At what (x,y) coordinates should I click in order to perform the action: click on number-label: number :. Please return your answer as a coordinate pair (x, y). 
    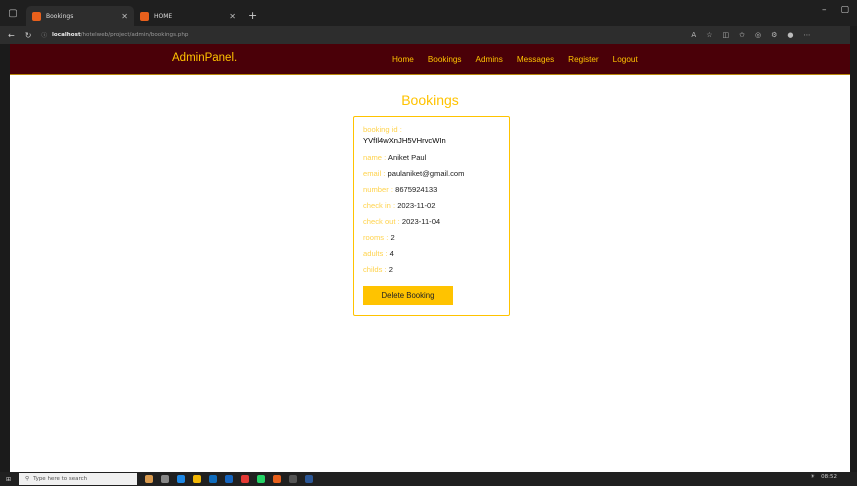
    Looking at the image, I should click on (378, 189).